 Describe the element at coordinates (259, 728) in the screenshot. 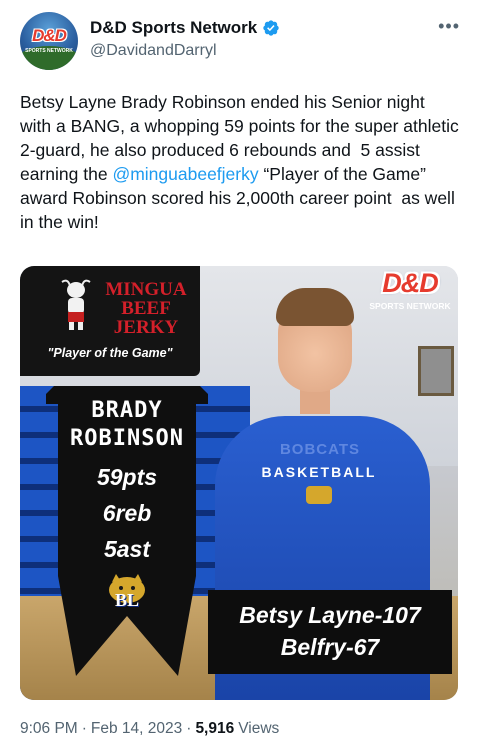

I see `views-label: Views` at that location.